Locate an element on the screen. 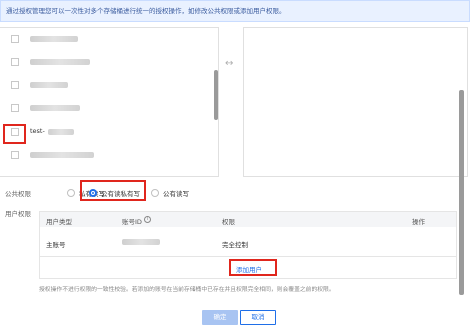 This screenshot has width=474, height=330. bucket-name: test- is located at coordinates (37, 131).